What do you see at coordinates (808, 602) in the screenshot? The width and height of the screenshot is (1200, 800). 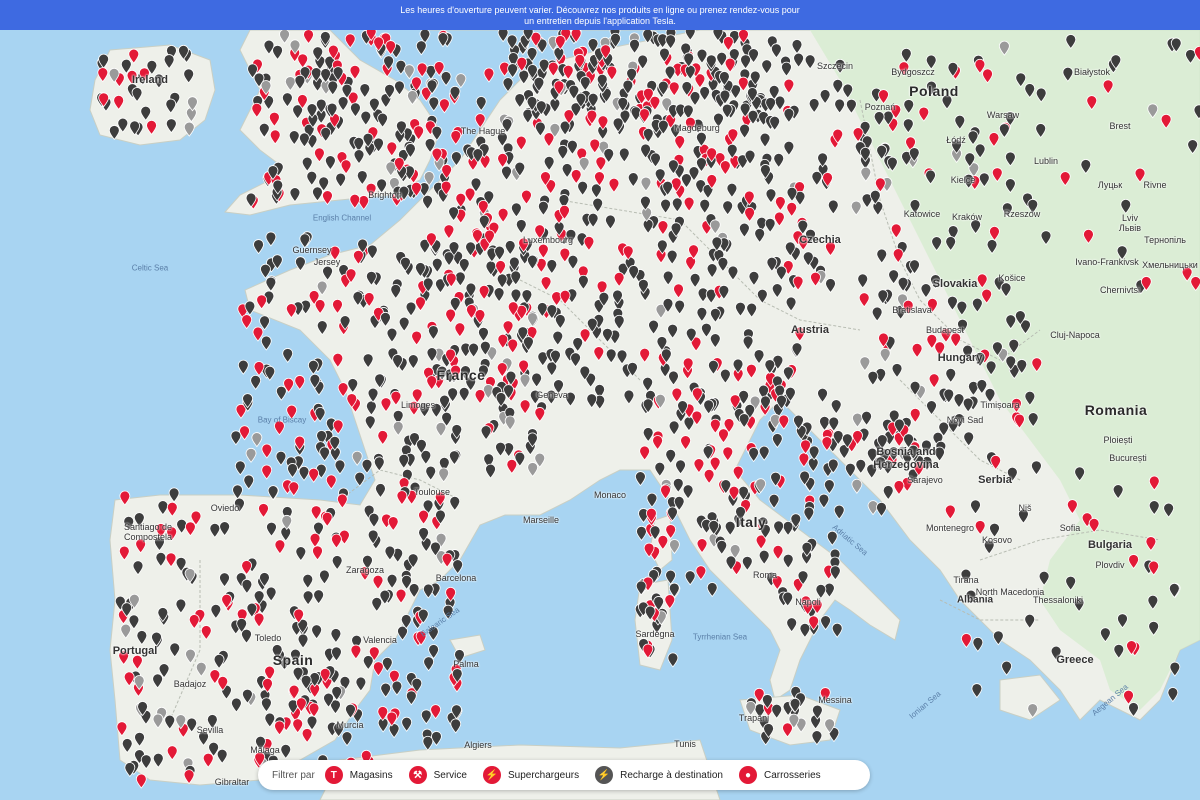 I see `label-city-napoli: Napoli` at bounding box center [808, 602].